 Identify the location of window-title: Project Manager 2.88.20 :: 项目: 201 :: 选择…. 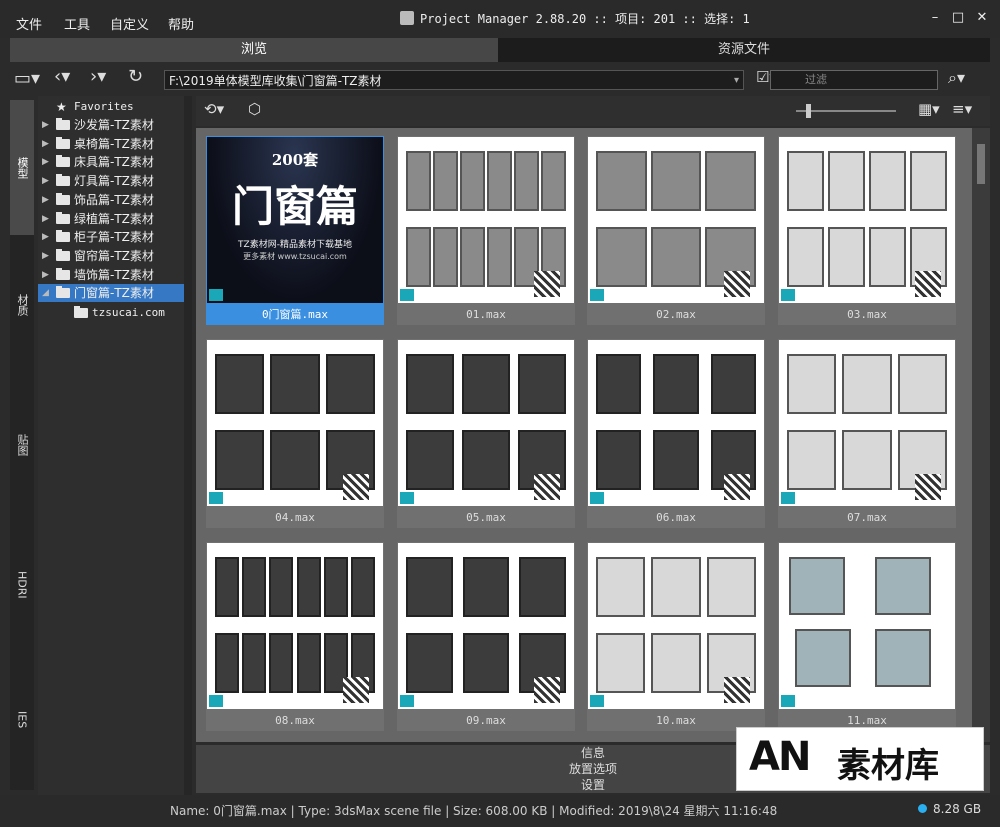
(575, 18).